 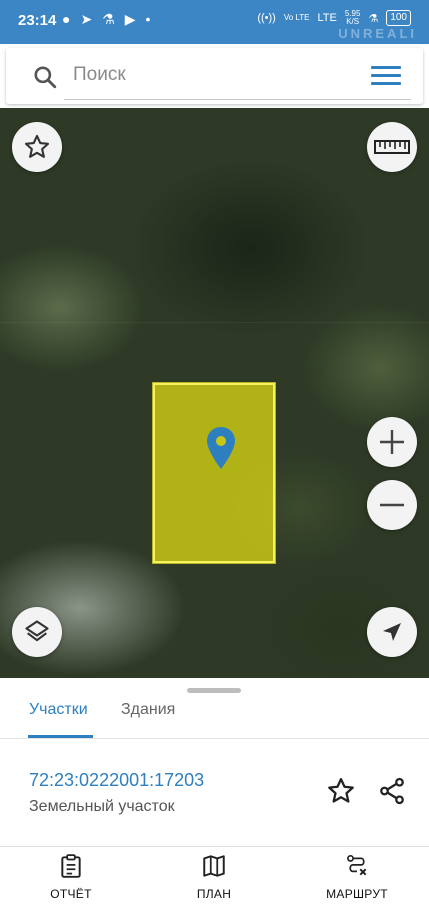 I want to click on my-location-button, so click(x=392, y=632).